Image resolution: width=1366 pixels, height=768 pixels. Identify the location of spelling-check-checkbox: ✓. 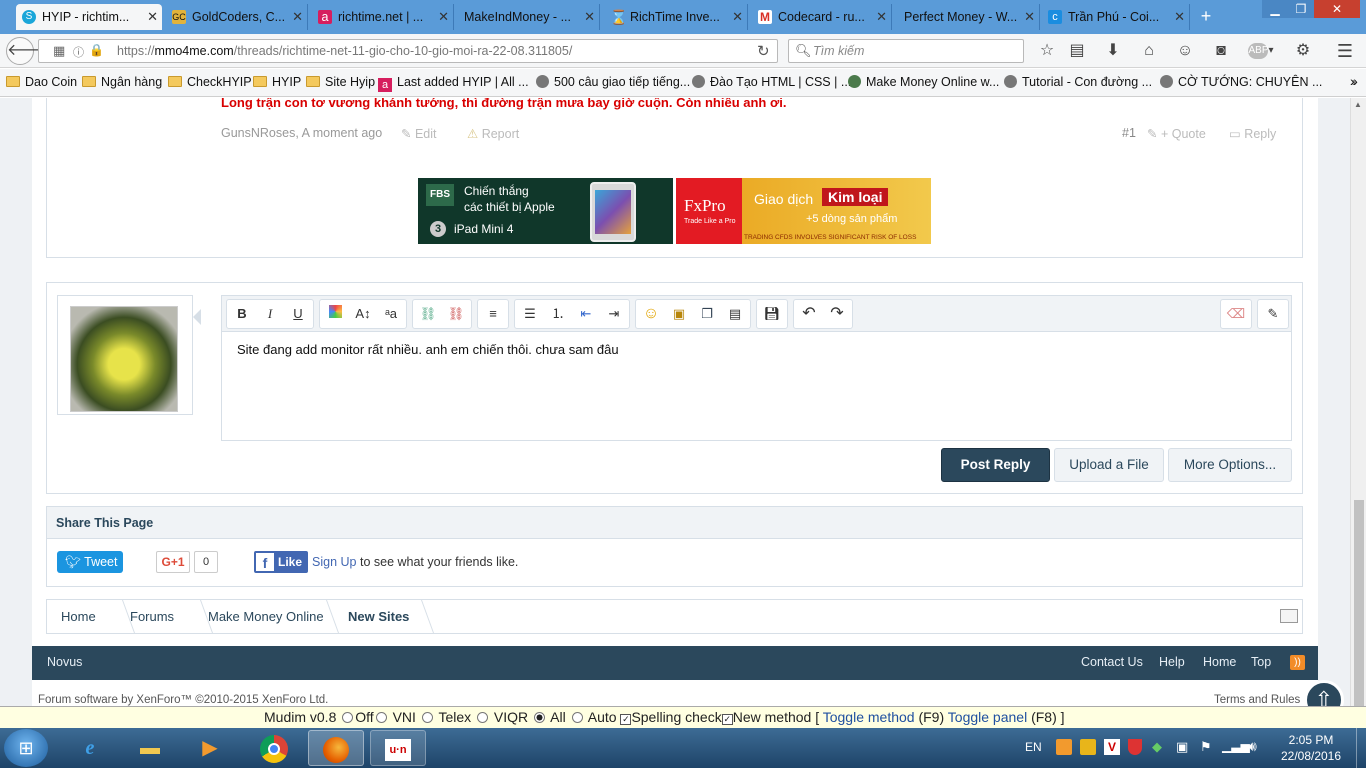
(626, 719).